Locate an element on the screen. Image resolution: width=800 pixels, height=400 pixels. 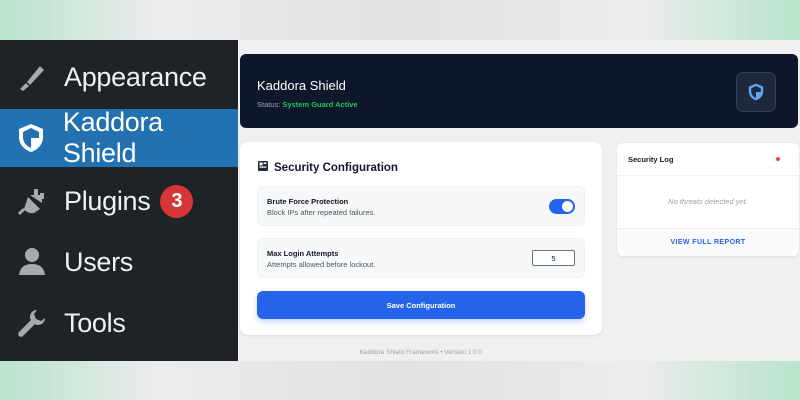
user-icon is located at coordinates (32, 262).